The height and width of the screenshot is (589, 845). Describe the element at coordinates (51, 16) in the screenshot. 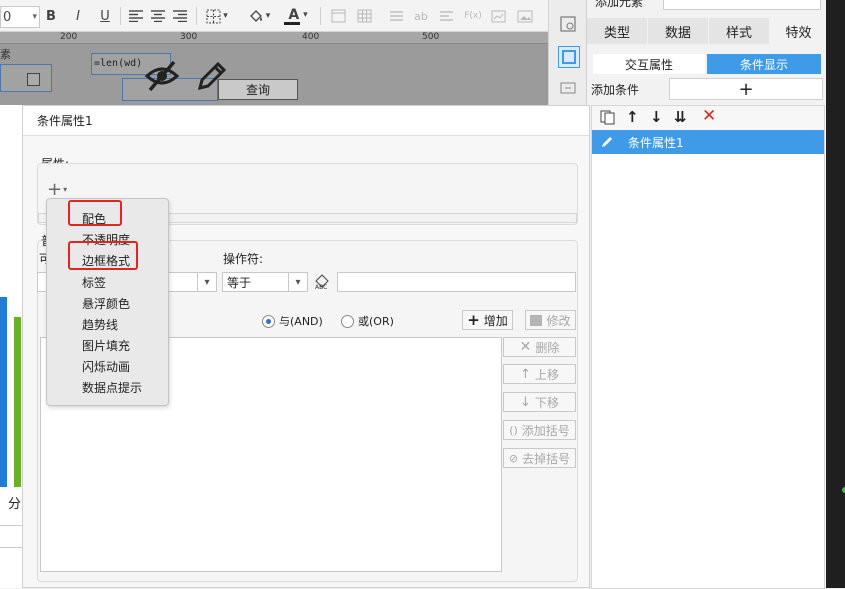

I see `bold-button: B` at that location.